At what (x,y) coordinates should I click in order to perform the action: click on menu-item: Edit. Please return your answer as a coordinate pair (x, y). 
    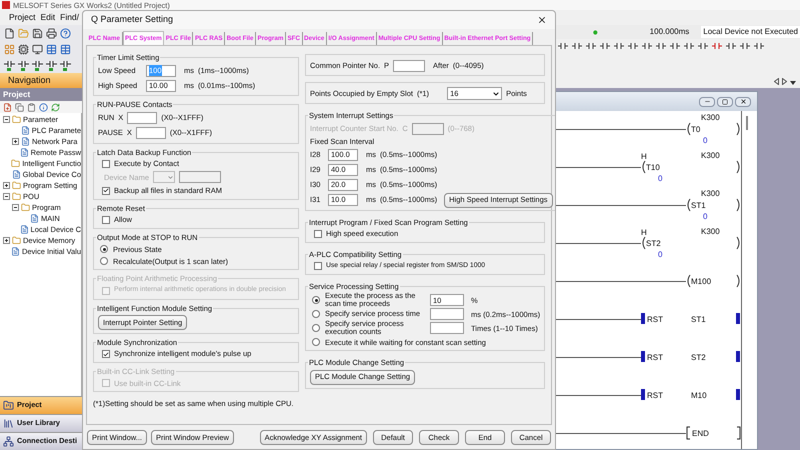
    Looking at the image, I should click on (48, 17).